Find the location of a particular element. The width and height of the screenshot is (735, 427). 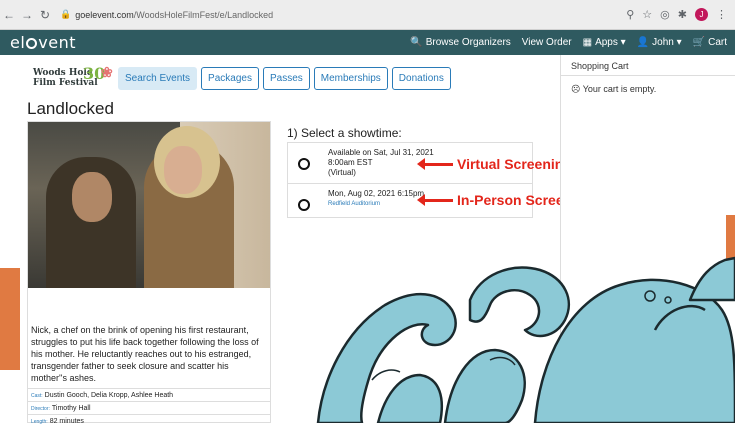

apps-menu: ▦ Apps ▾ is located at coordinates (604, 42).